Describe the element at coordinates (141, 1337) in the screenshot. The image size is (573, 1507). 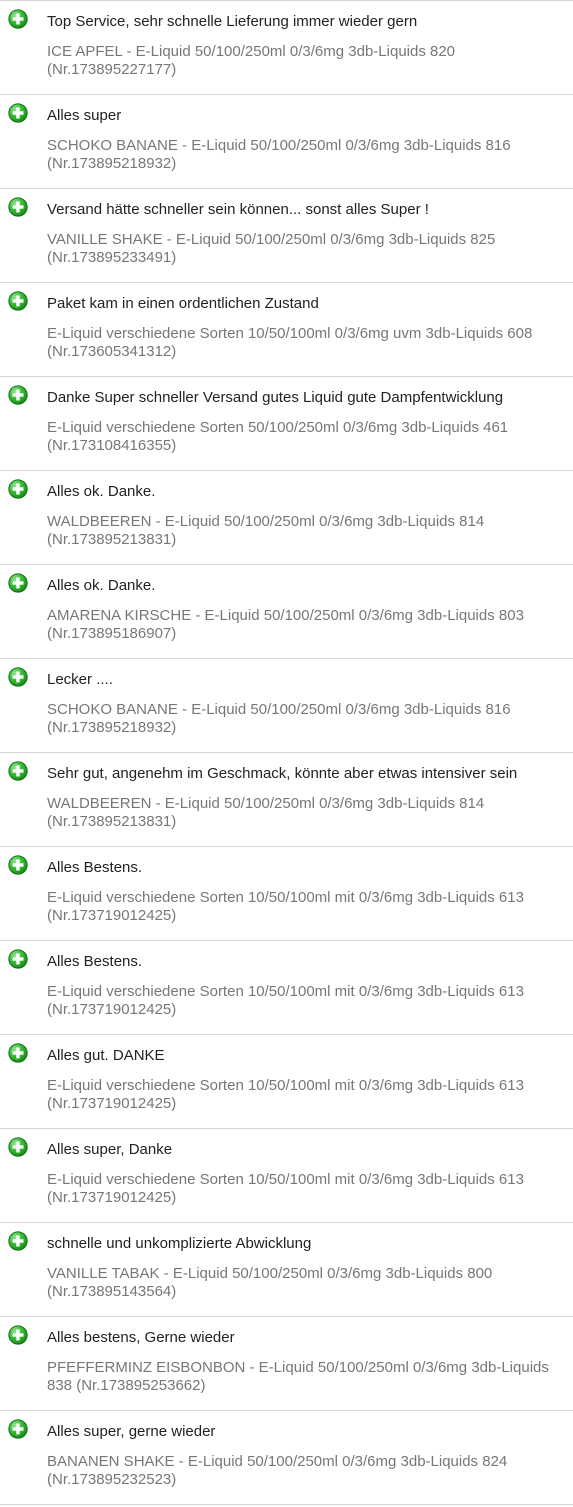
I see `feedback-comment: Alles bestens, Gerne wieder` at that location.